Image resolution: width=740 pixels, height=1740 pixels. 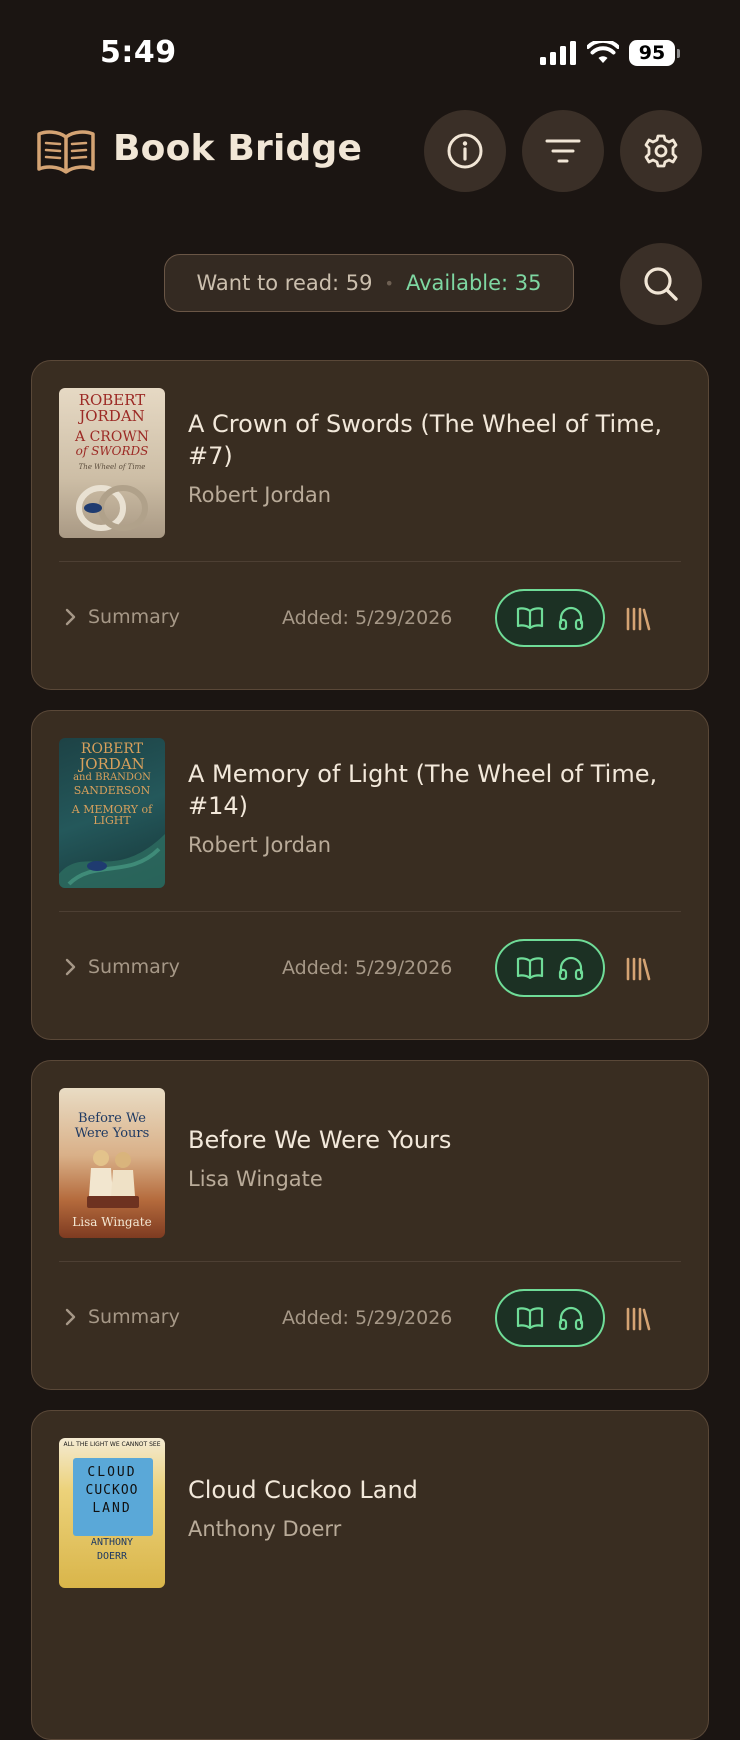 I want to click on filter-button, so click(x=563, y=151).